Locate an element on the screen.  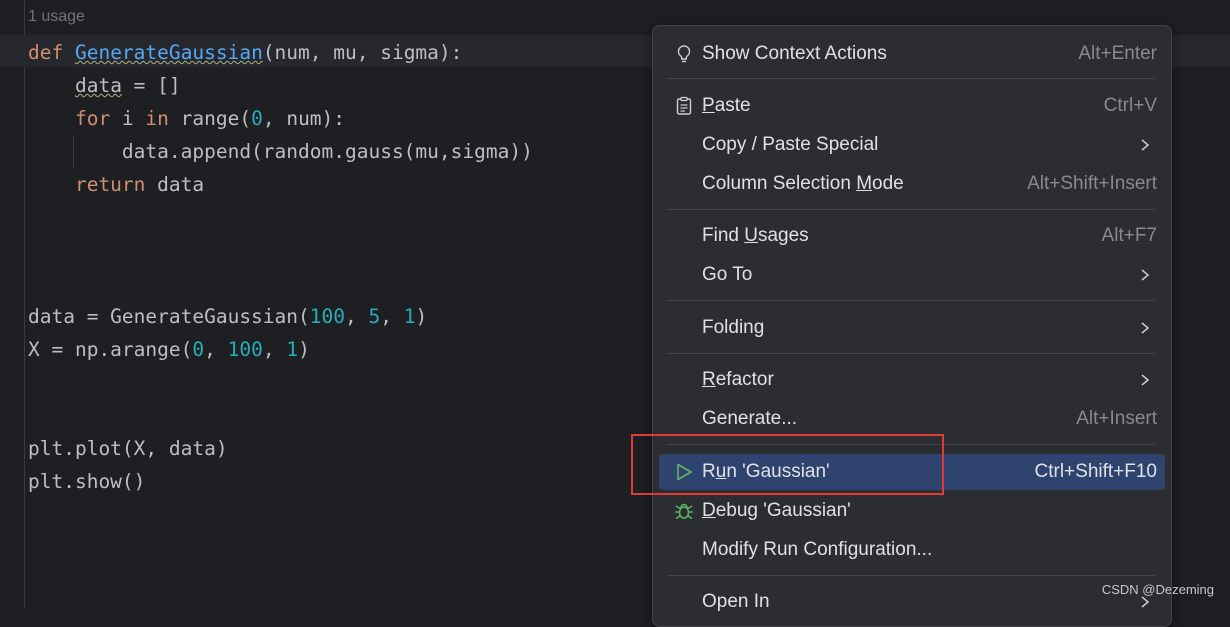
menu-item-folding: Folding is located at coordinates (912, 328).